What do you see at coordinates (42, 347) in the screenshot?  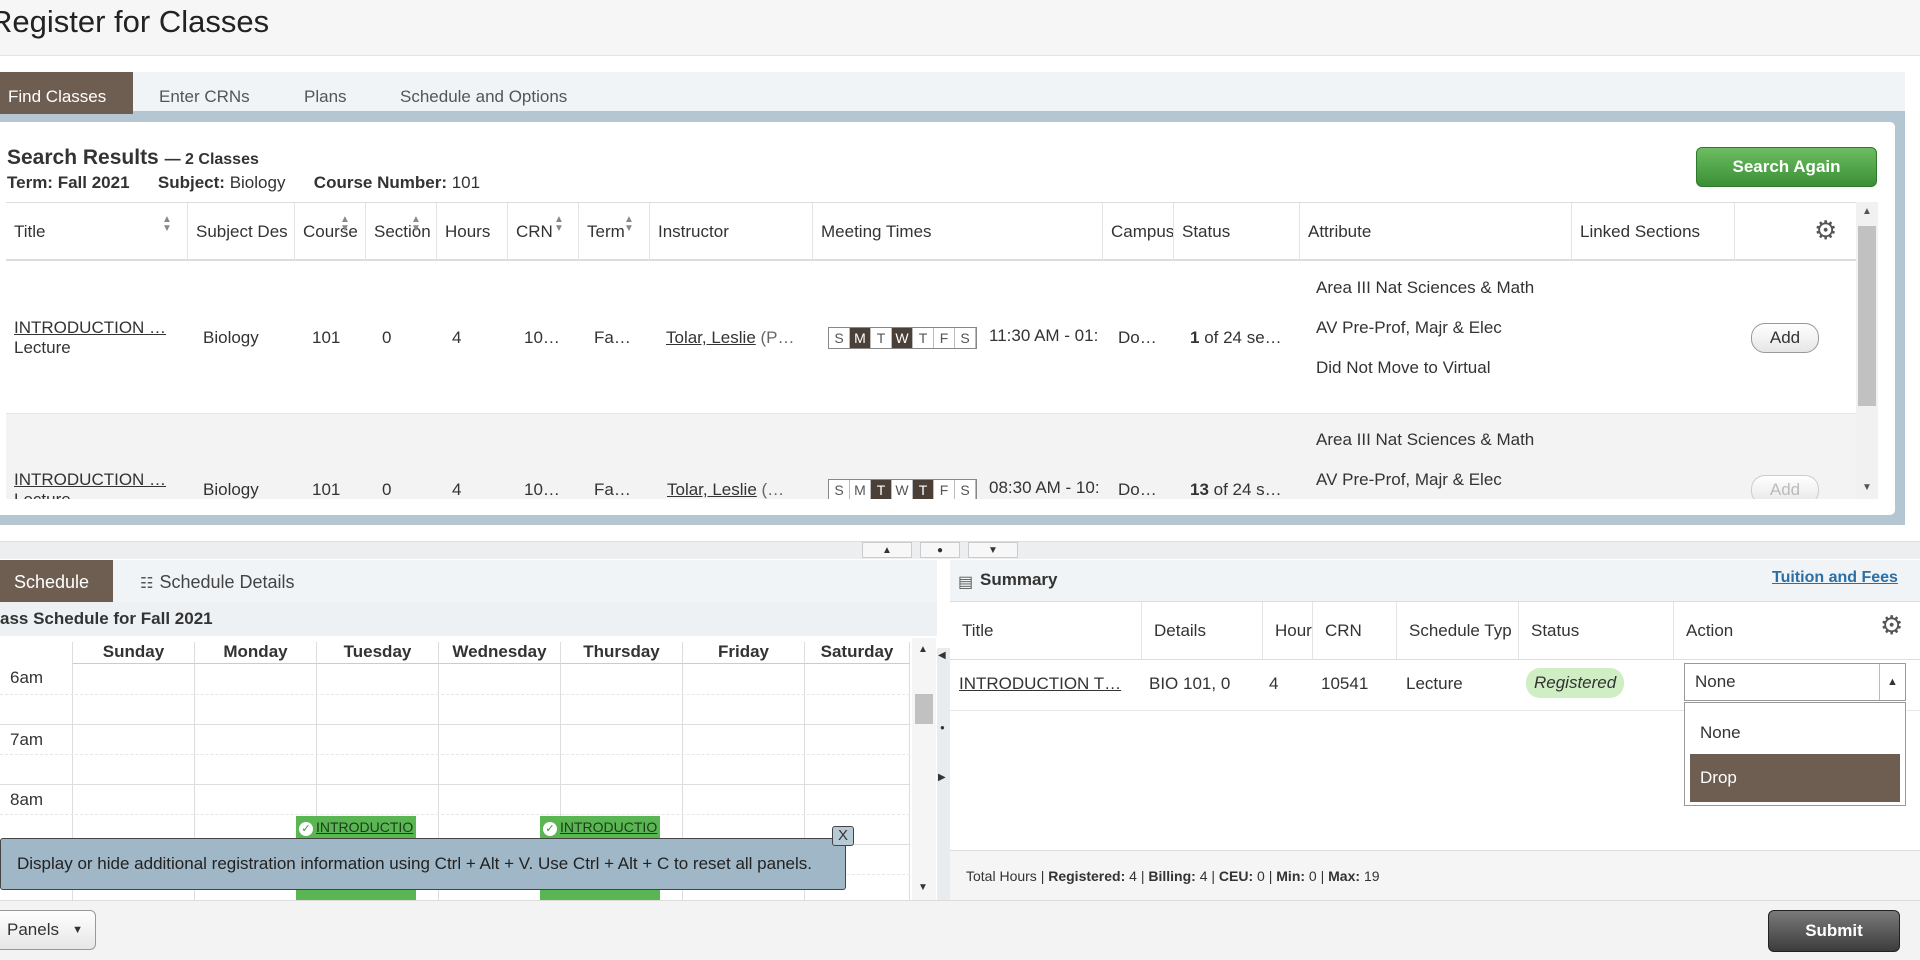 I see `schedule-type: Lecture` at bounding box center [42, 347].